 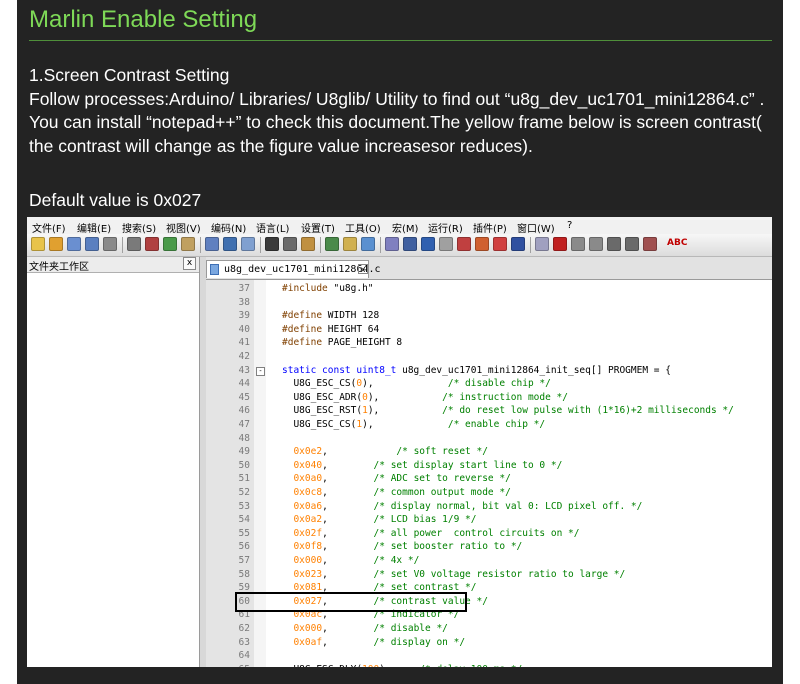 I want to click on menu-item: 编辑(E), so click(x=94, y=227).